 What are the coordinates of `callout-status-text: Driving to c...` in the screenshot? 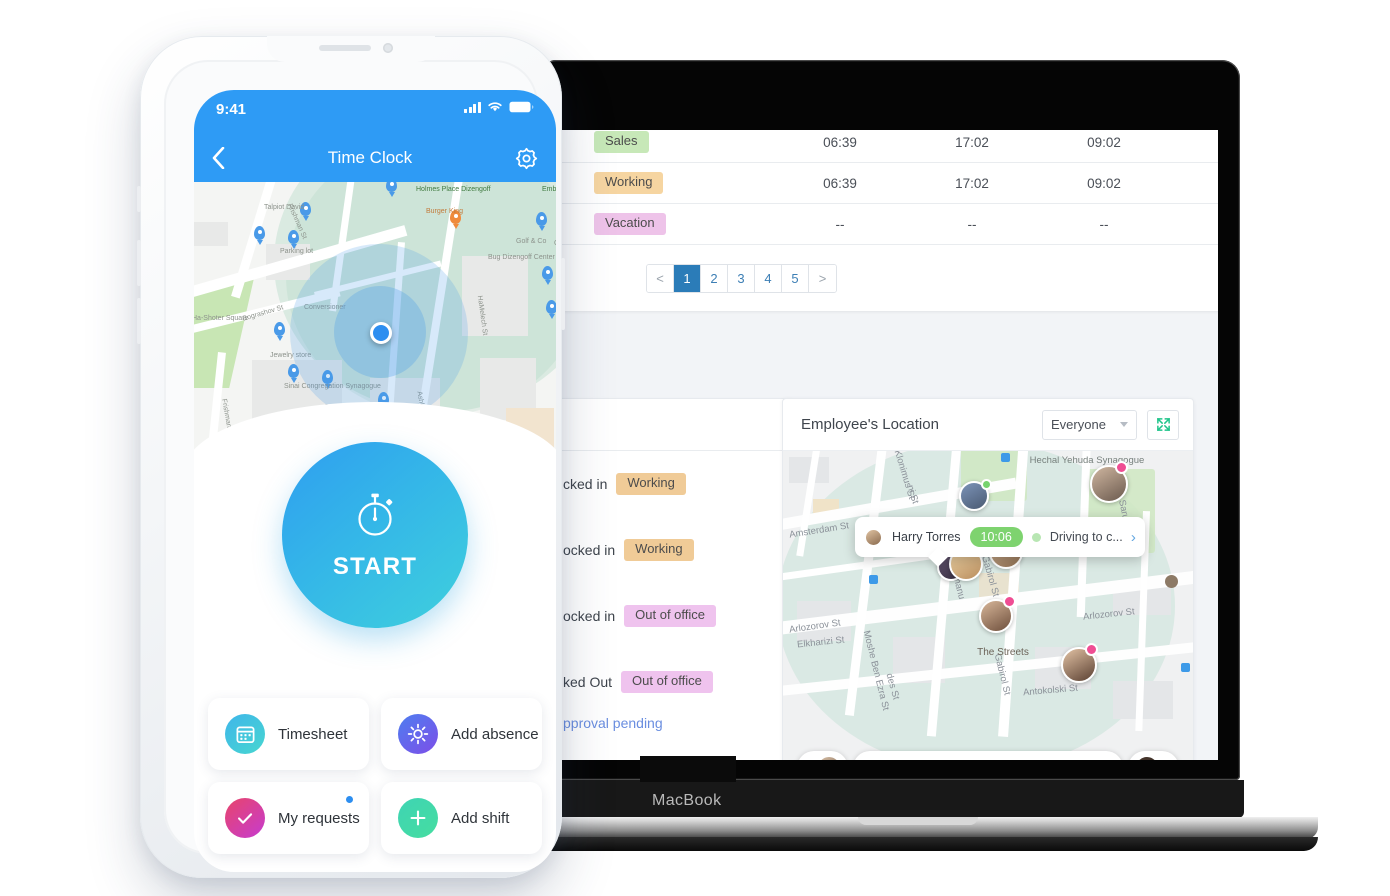 It's located at (1085, 537).